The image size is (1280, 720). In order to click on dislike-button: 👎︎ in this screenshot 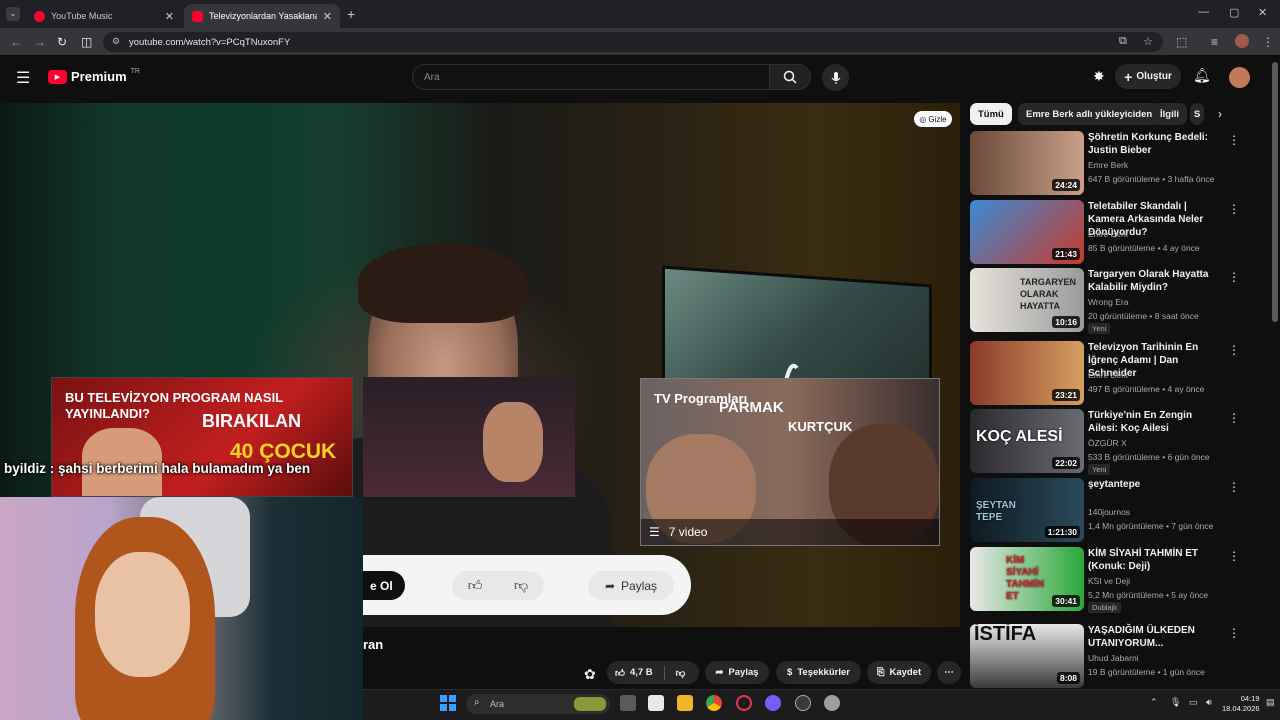, I will do `click(681, 673)`.